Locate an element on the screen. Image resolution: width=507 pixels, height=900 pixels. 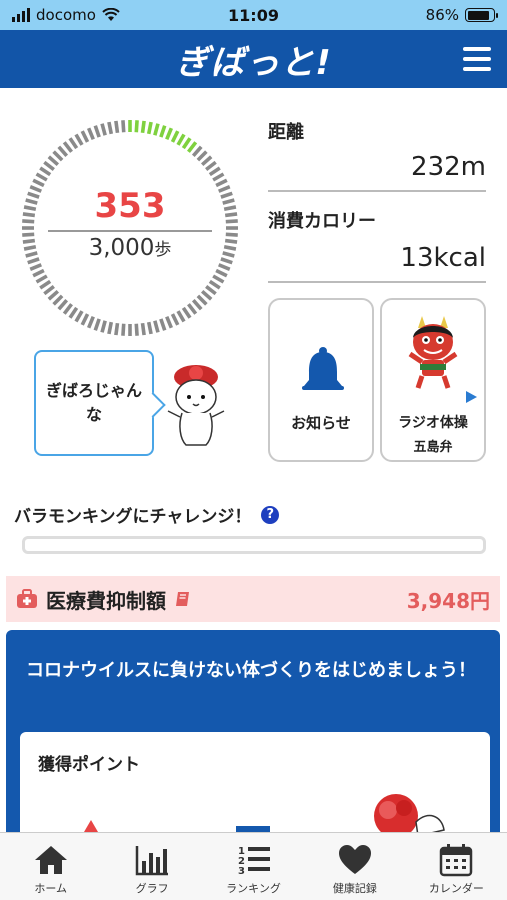
tab-home: ホーム is located at coordinates (50, 866).